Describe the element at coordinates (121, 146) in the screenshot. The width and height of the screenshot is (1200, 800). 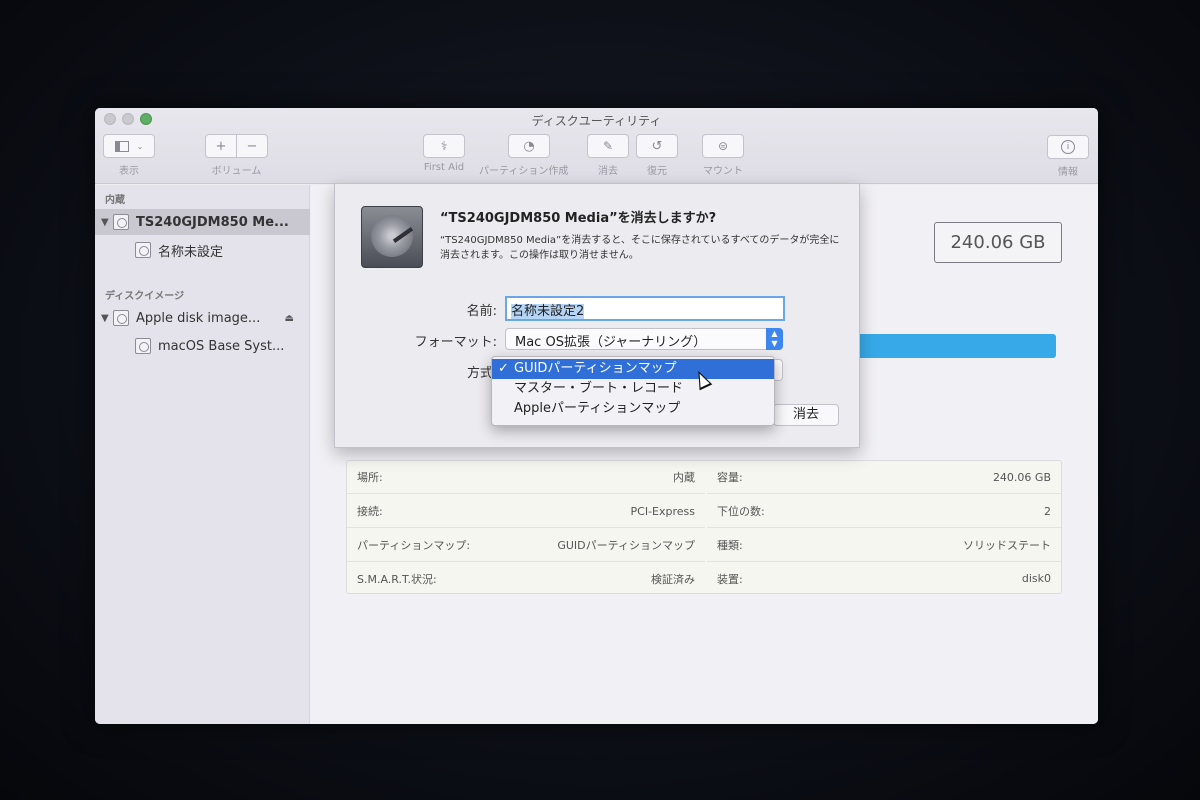
I see `sidebar-icon` at that location.